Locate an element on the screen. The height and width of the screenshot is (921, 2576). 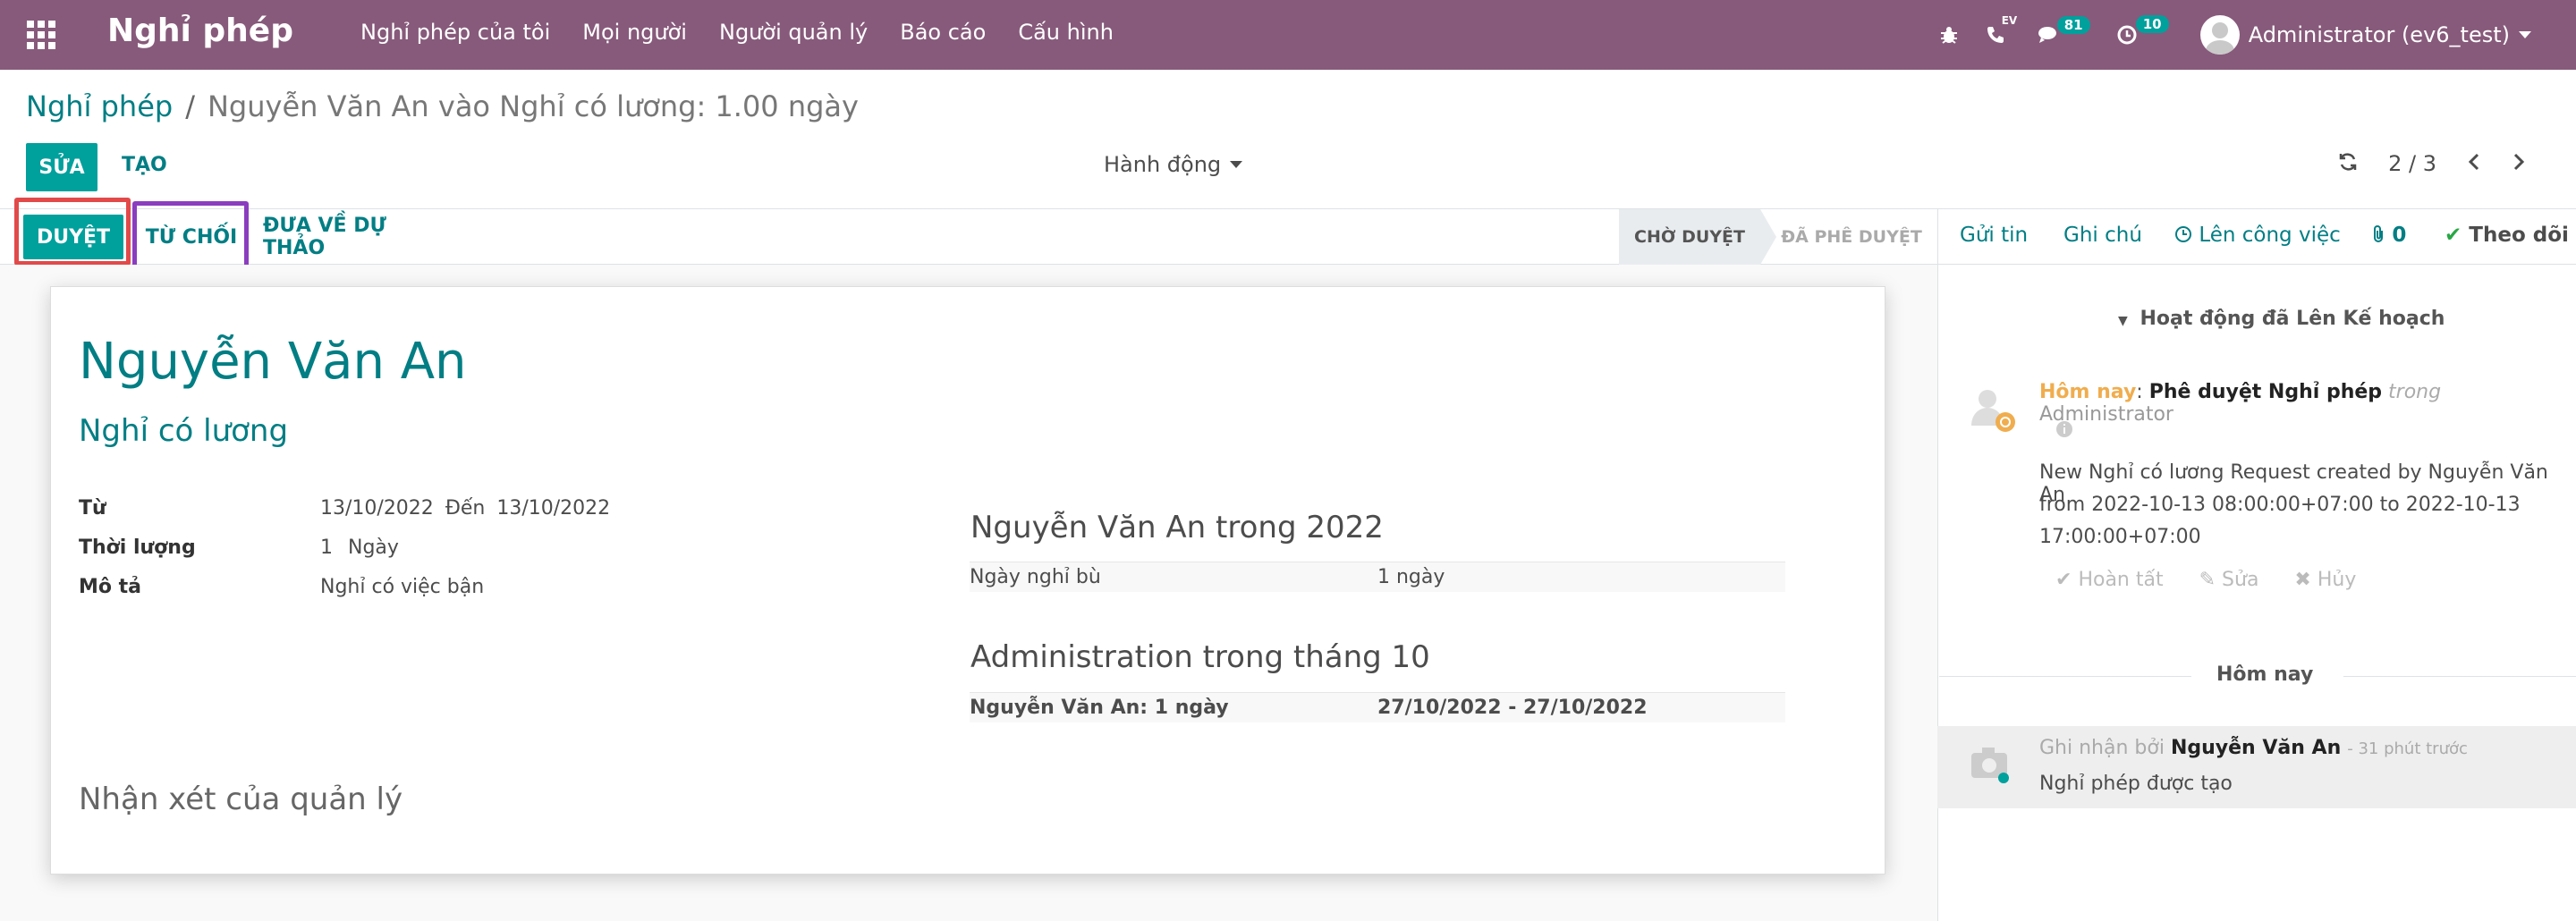
allocation-value: 1 ngày is located at coordinates (1411, 577).